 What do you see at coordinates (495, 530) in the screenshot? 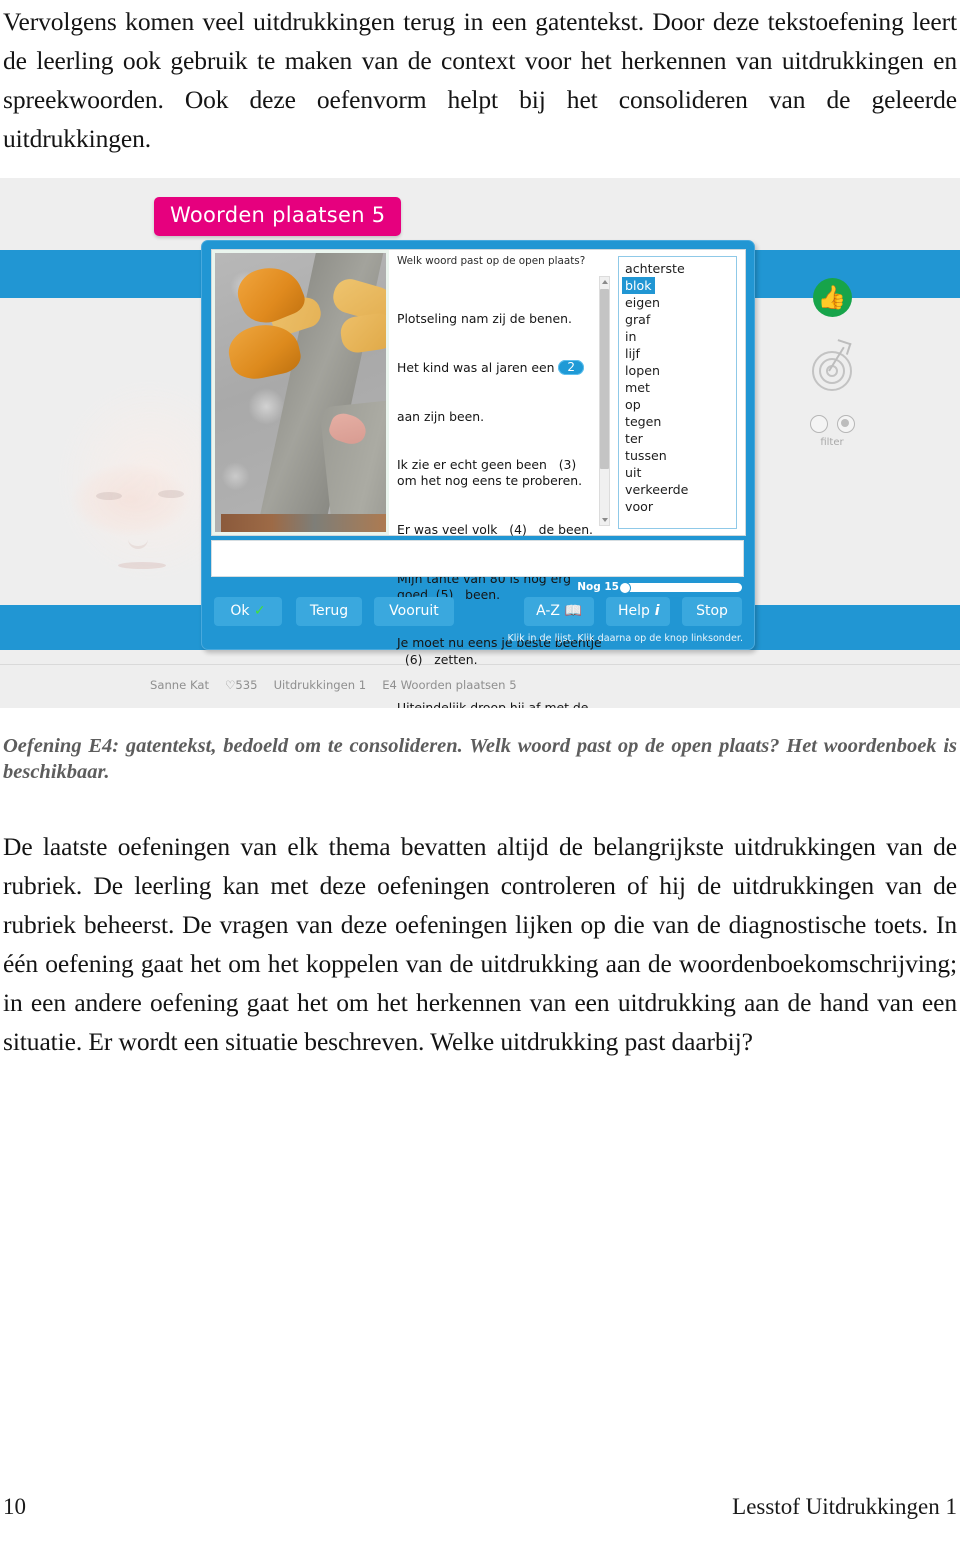
I see `gap-line-4: Er was veel volk (4) de been.` at bounding box center [495, 530].